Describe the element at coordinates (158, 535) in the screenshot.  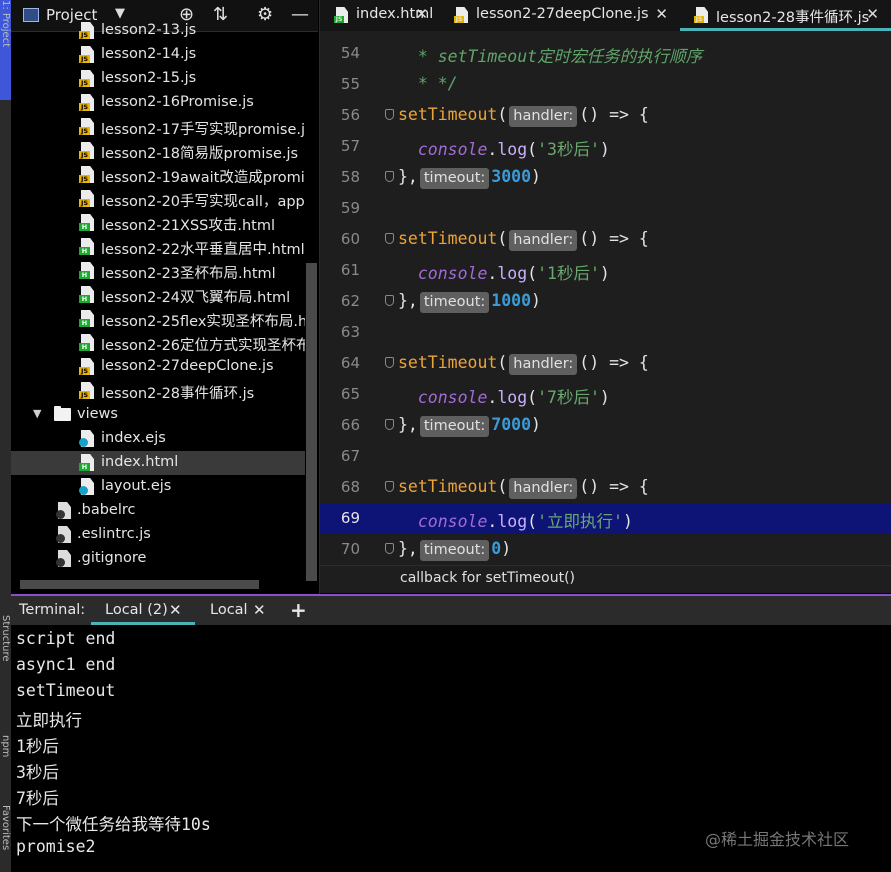
I see `tree-file-item: .eslintrc.js` at that location.